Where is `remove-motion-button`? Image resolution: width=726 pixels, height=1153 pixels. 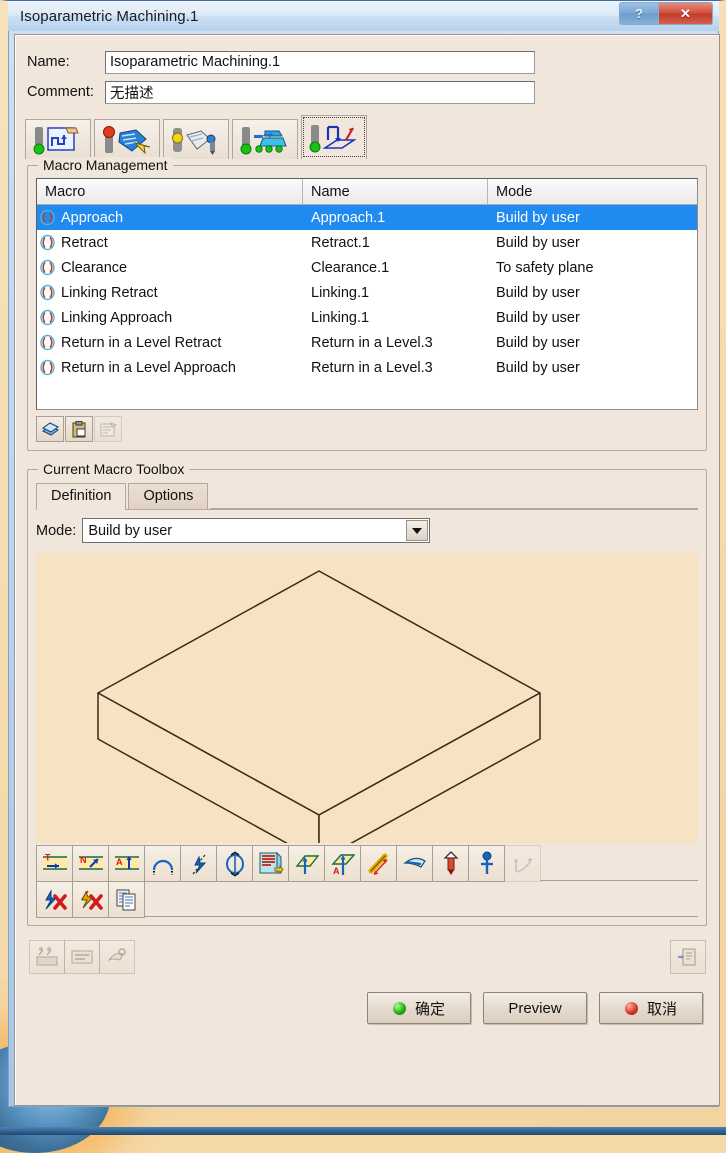 remove-motion-button is located at coordinates (90, 899).